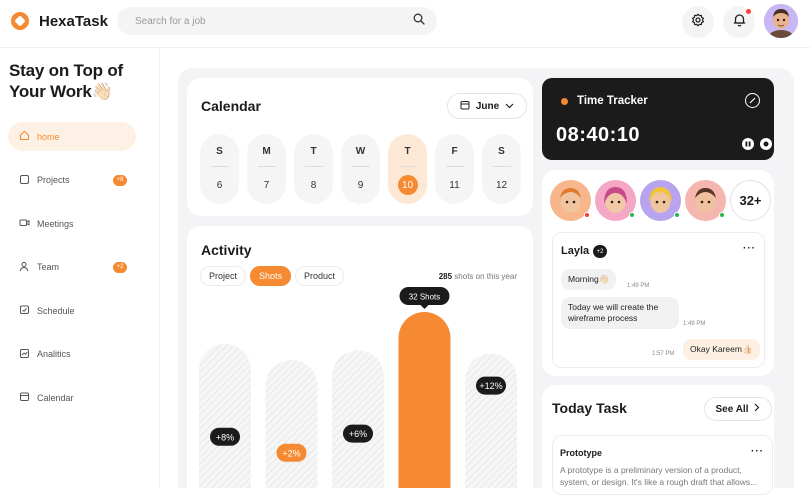 This screenshot has width=810, height=495. I want to click on search-icon, so click(419, 21).